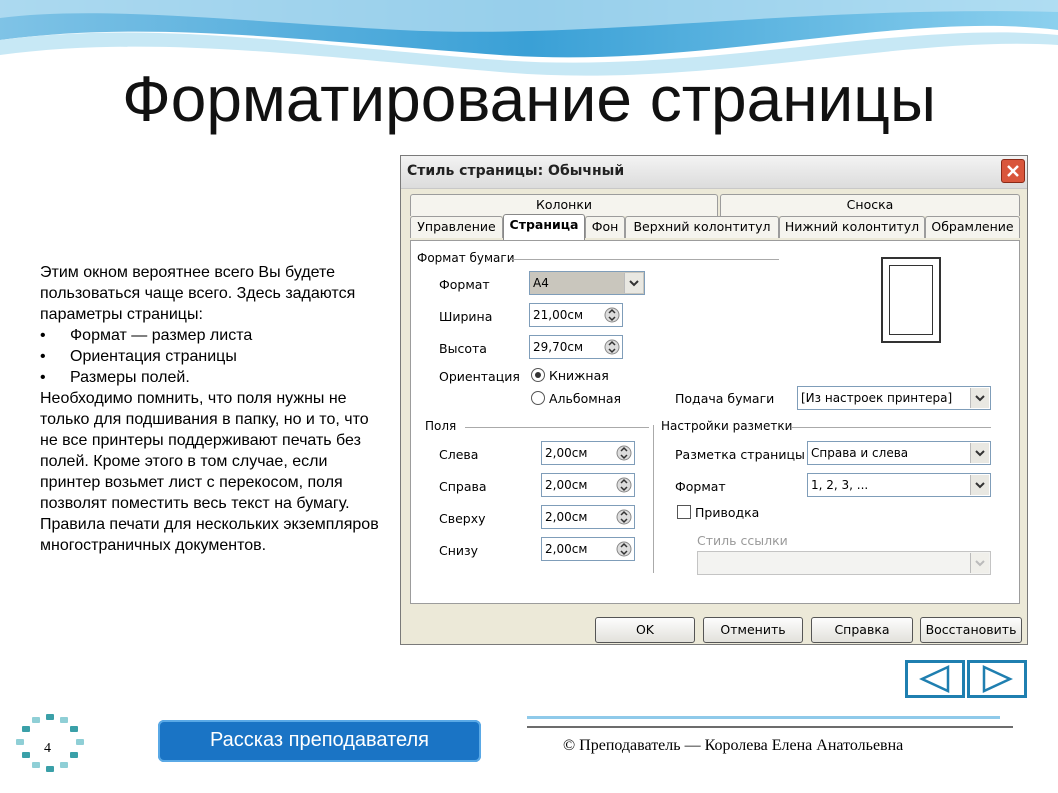 Image resolution: width=1058 pixels, height=793 pixels. I want to click on portrait-label: Книжная, so click(579, 375).